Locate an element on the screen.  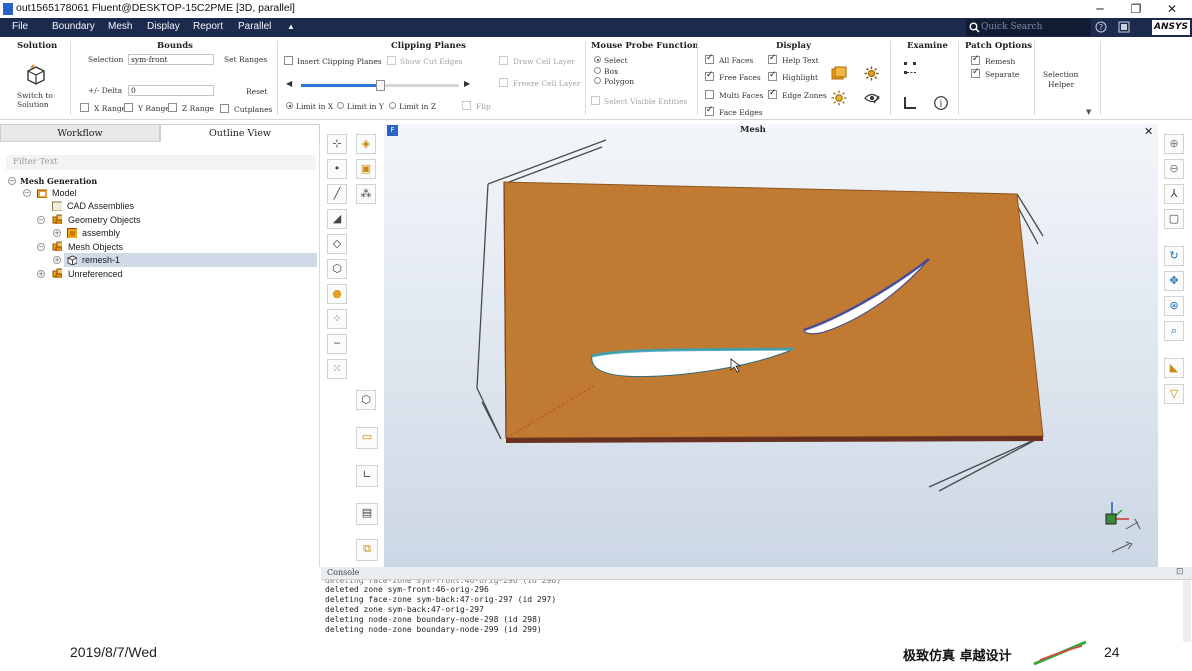
edge-zones-checkbox is located at coordinates (772, 93).